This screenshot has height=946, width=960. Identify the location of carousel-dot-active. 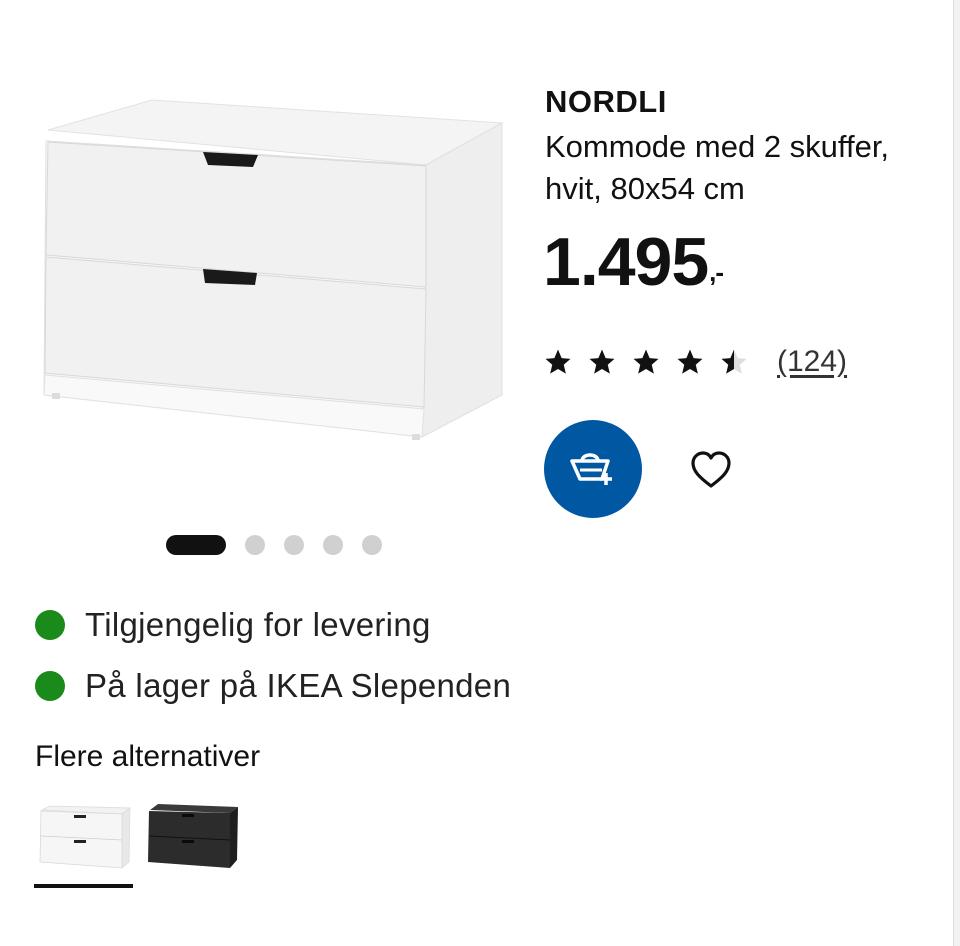
(196, 545).